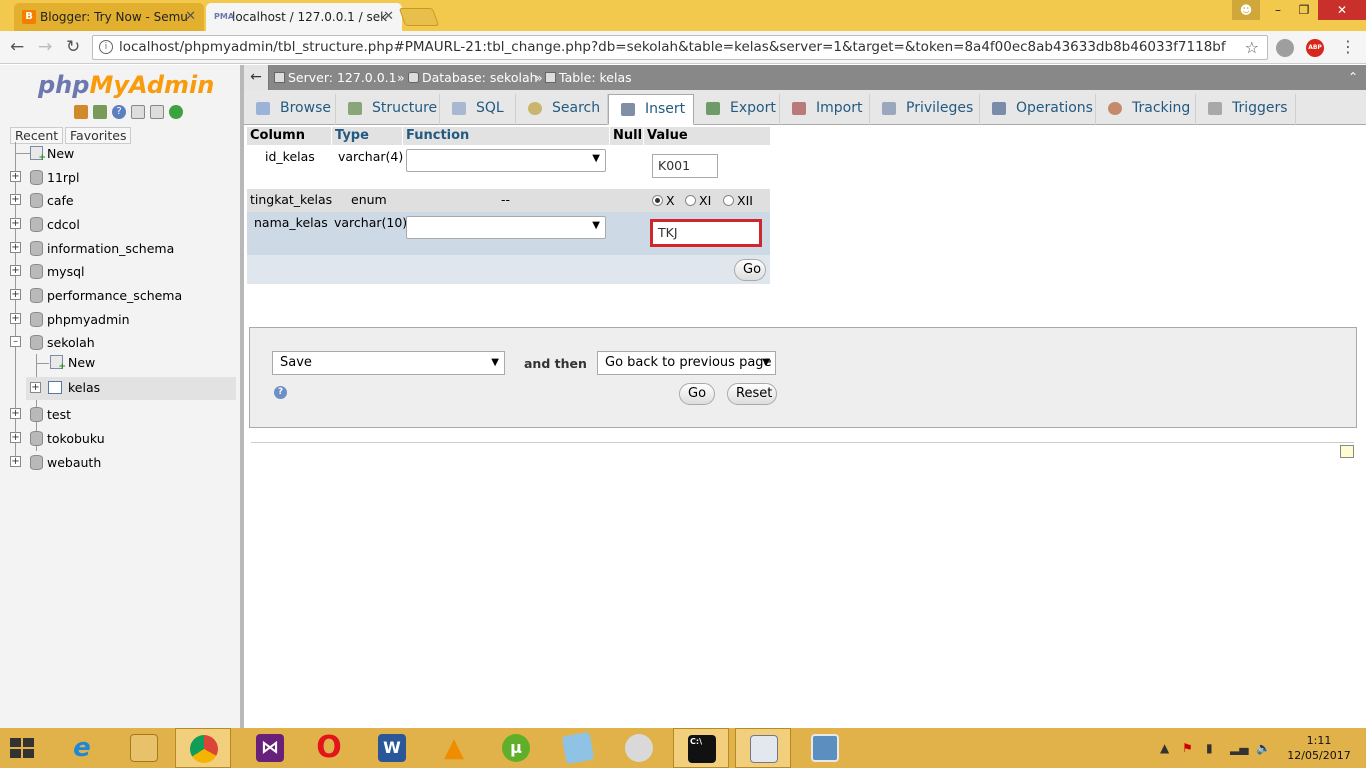  Describe the element at coordinates (82, 748) in the screenshot. I see `internet-explorer-icon: e` at that location.